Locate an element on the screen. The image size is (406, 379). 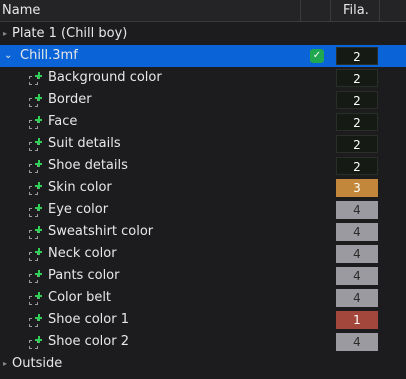
check-icon: ✓ is located at coordinates (317, 56).